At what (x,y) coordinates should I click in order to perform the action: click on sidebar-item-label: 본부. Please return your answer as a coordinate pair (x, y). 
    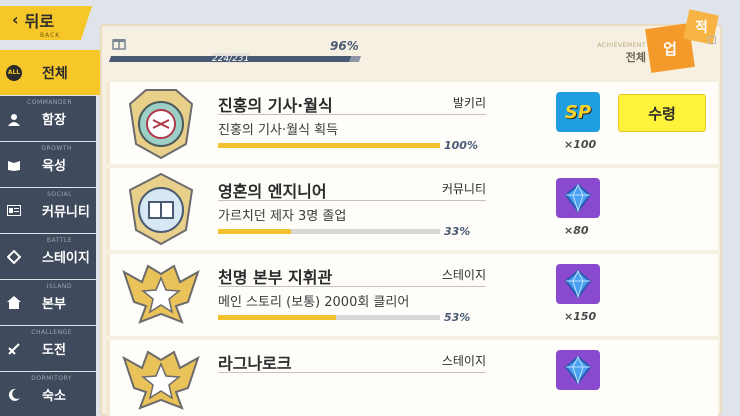
    Looking at the image, I should click on (54, 304).